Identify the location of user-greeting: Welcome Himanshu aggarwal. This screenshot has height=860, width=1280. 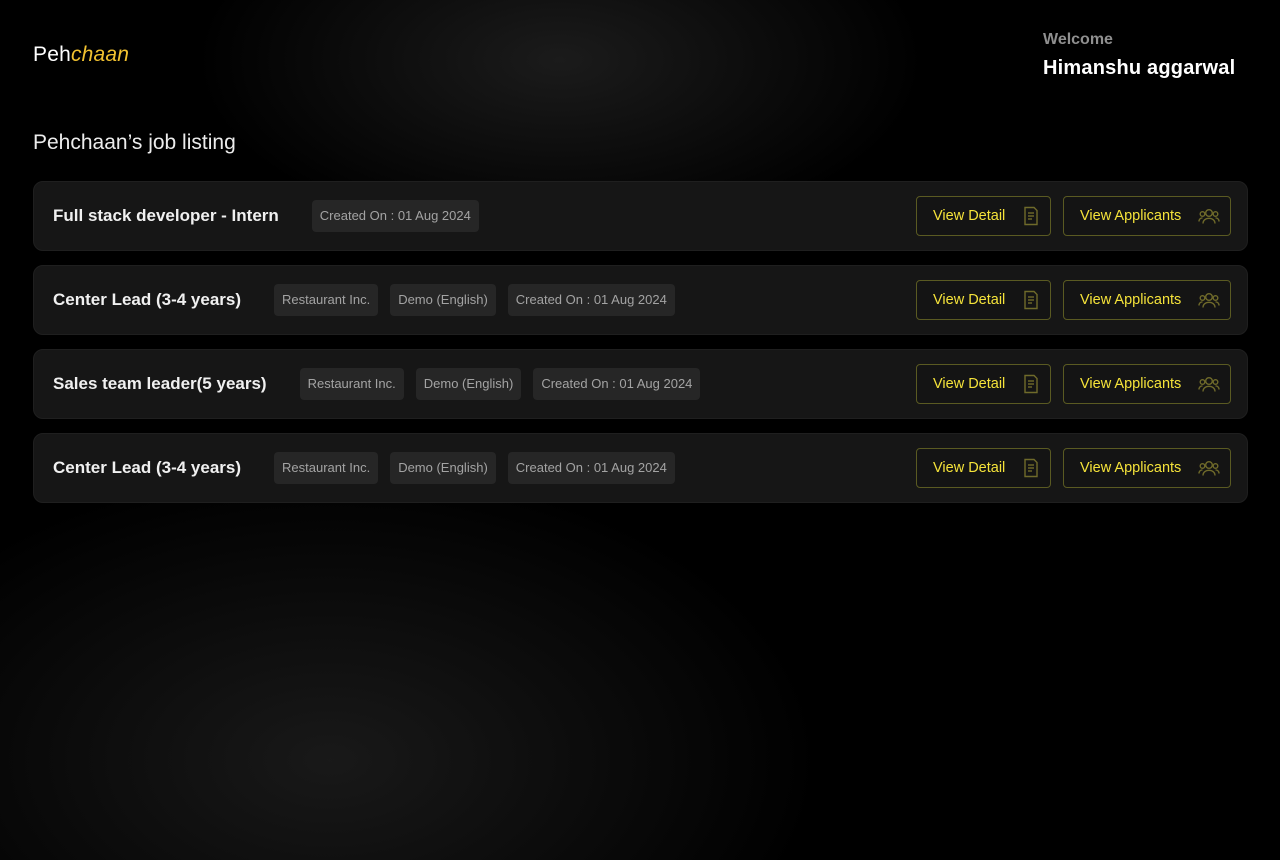
(1153, 55).